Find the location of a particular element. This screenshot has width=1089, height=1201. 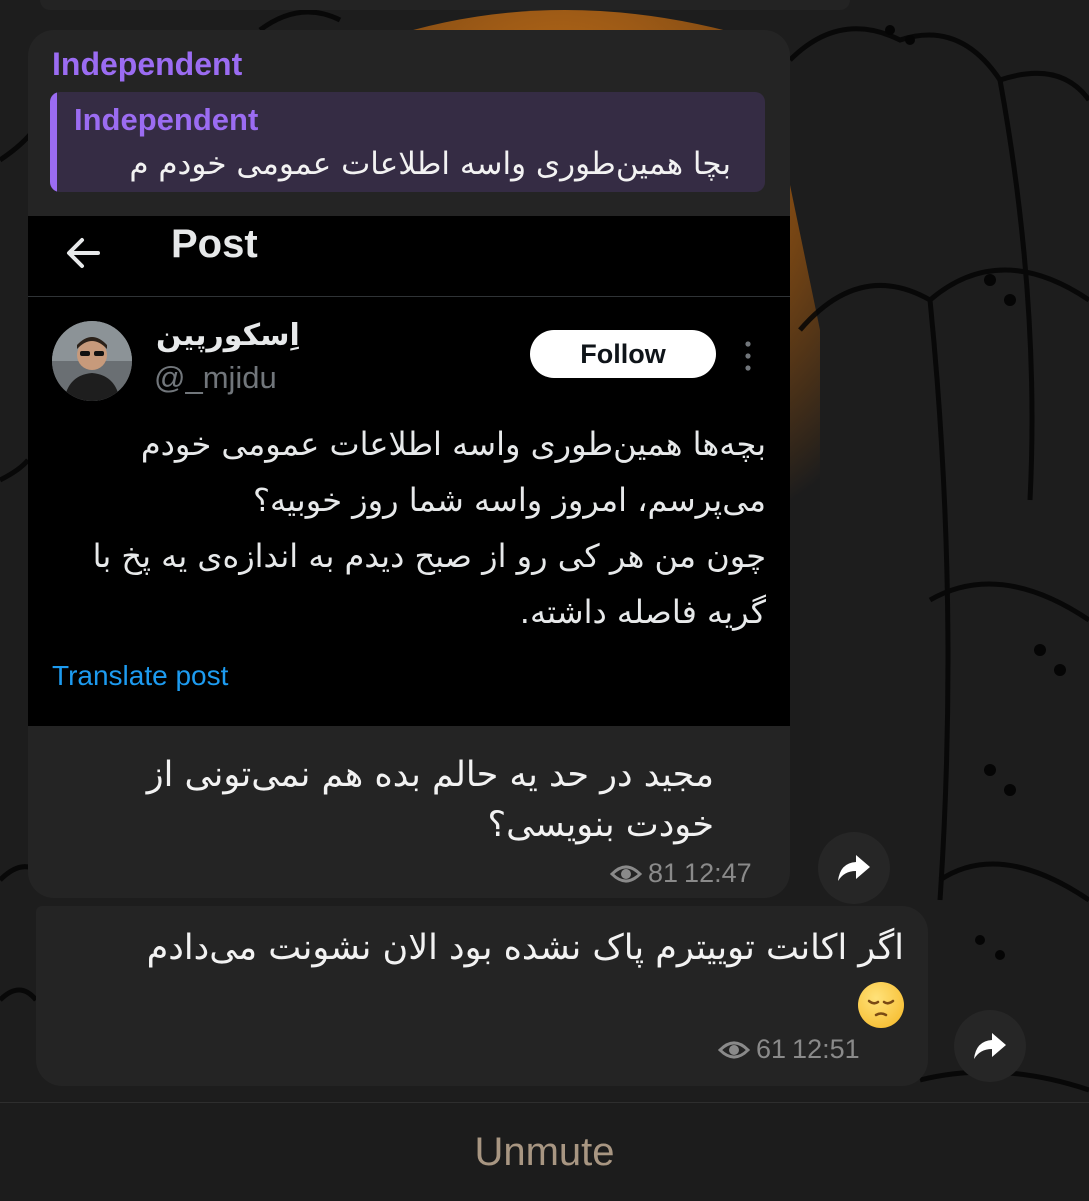

display-name: اِسکورپین is located at coordinates (228, 335).